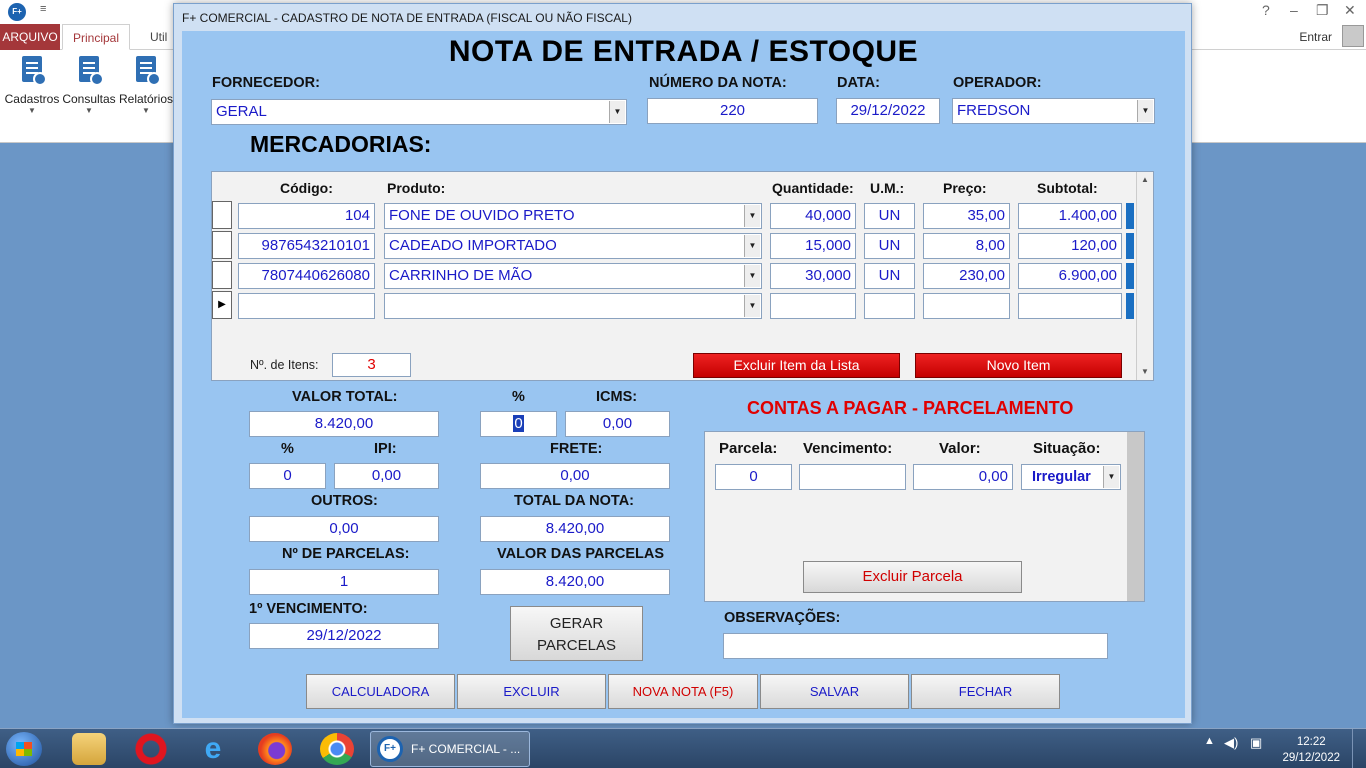 The image size is (1366, 768). I want to click on tab-principal: Principal, so click(96, 37).